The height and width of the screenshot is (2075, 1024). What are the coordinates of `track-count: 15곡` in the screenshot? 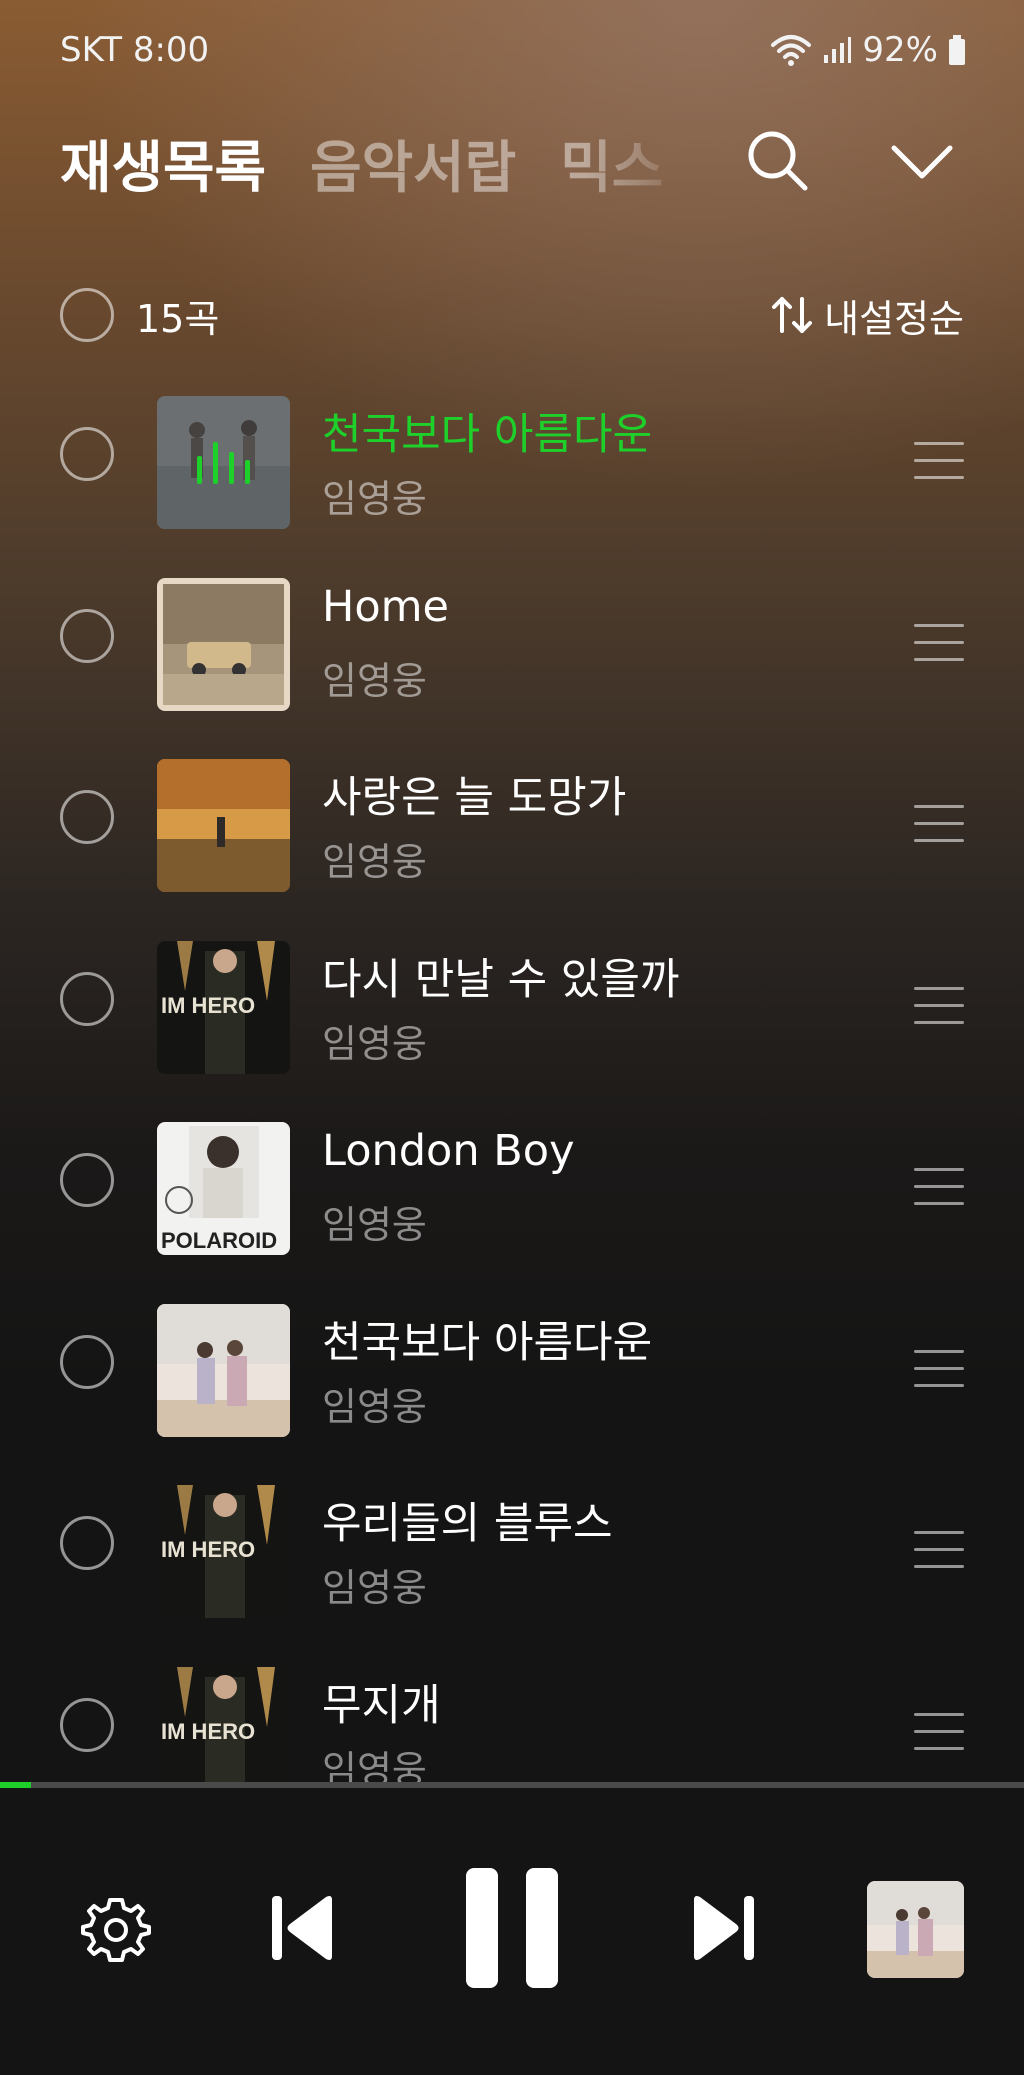 It's located at (178, 318).